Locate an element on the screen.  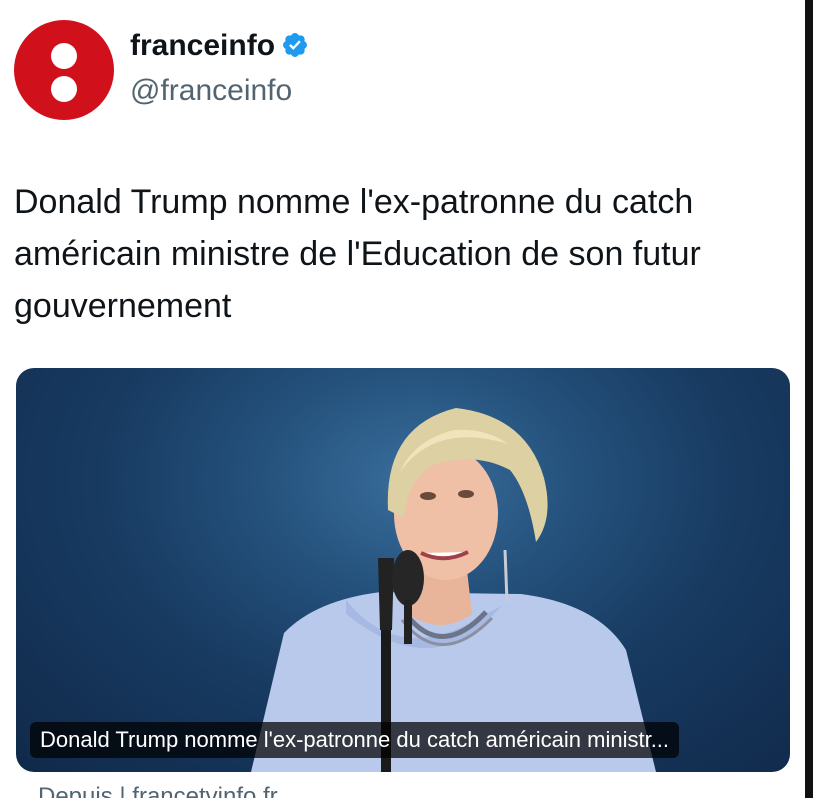
avatar-dot-top is located at coordinates (64, 56).